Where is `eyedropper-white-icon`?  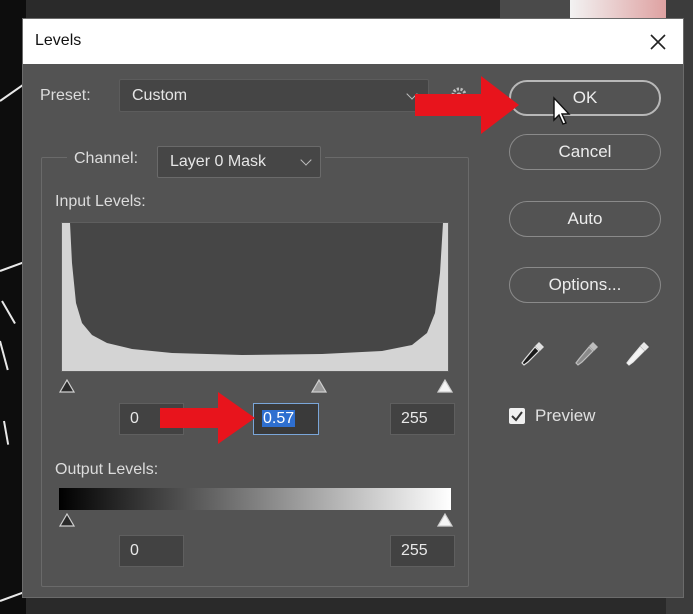 eyedropper-white-icon is located at coordinates (638, 354).